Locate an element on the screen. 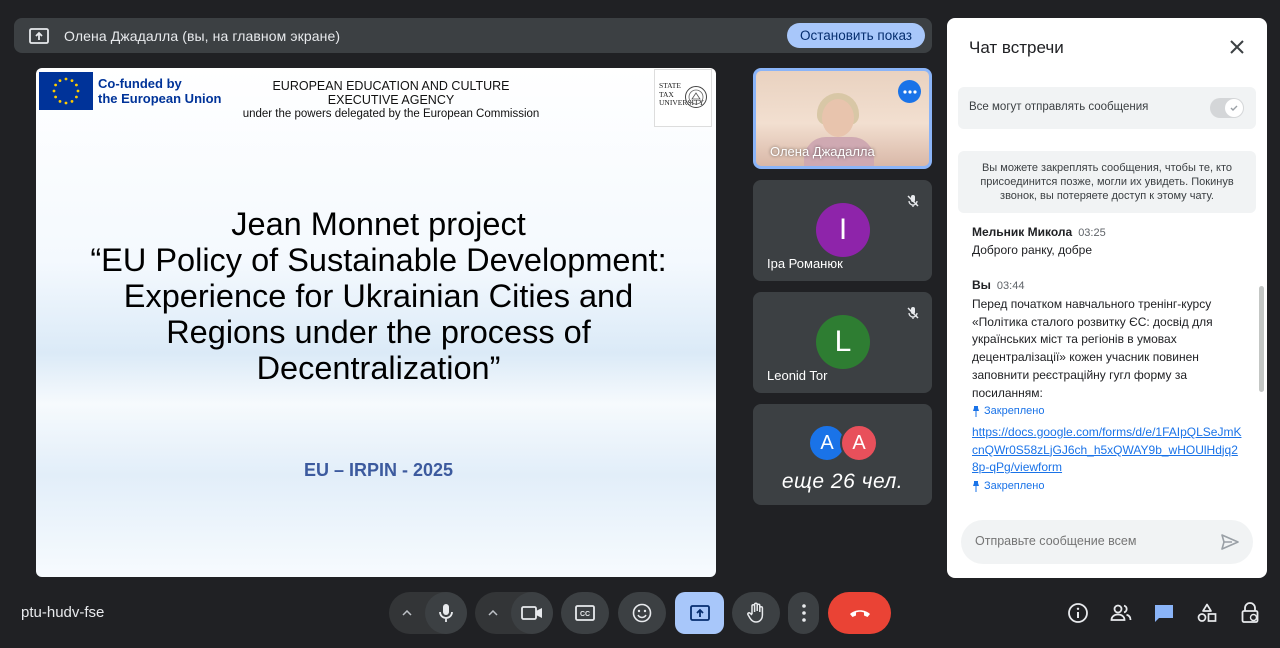  message-text: Доброго ранку, добре is located at coordinates (1032, 250).